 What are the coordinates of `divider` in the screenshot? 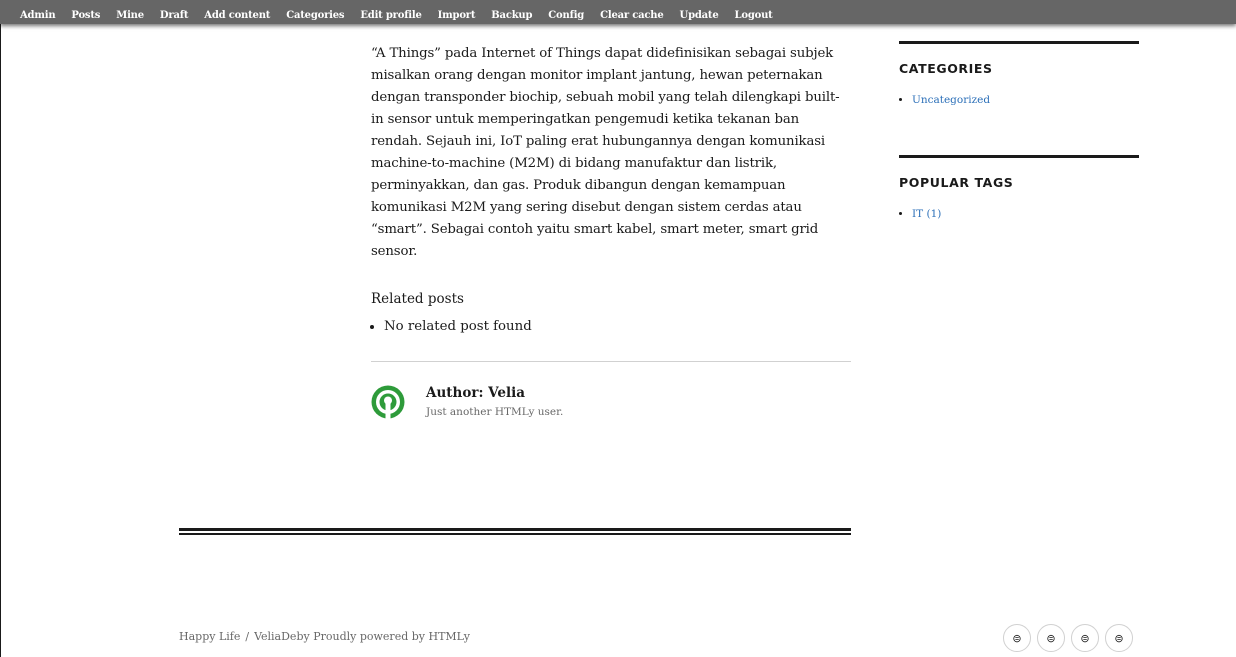 It's located at (611, 361).